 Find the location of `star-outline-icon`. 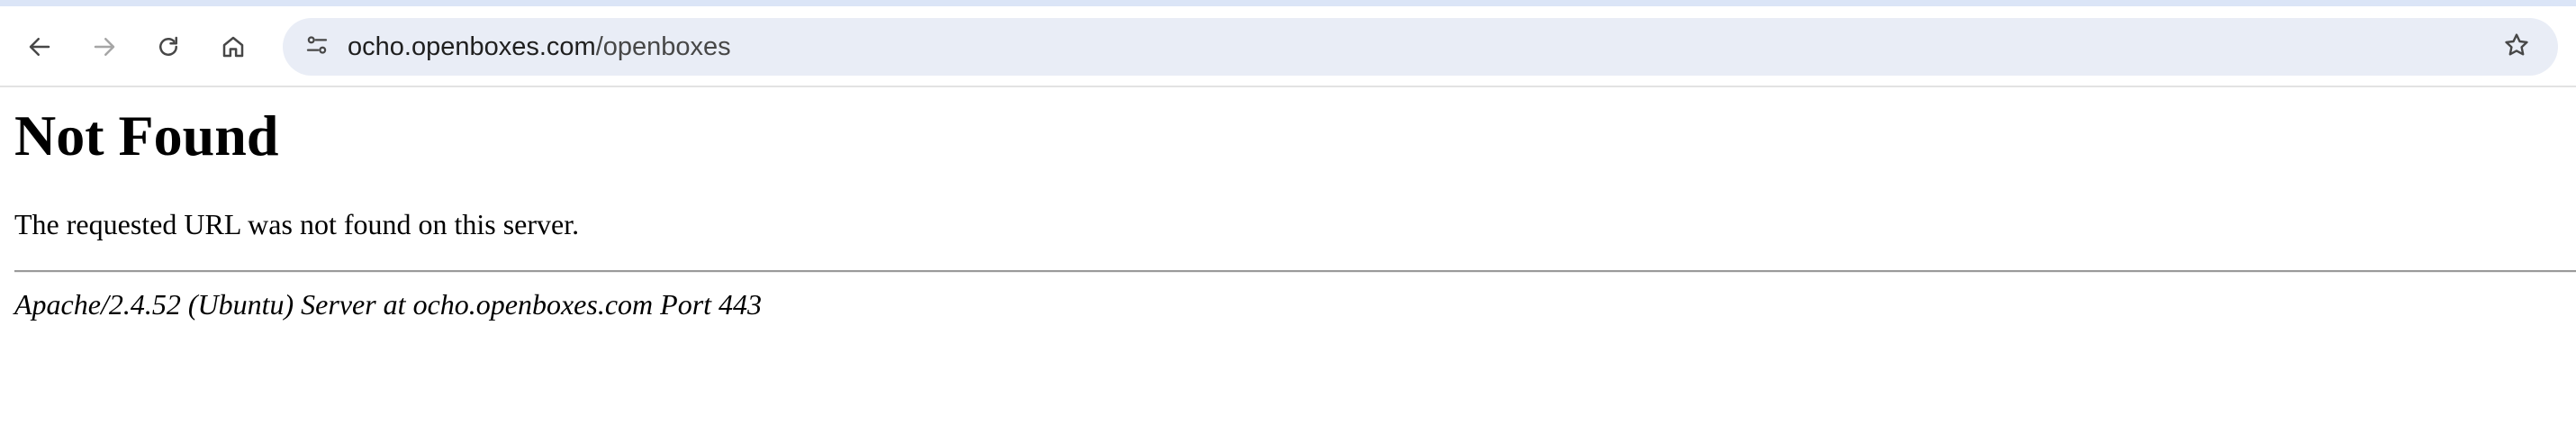

star-outline-icon is located at coordinates (2516, 47).